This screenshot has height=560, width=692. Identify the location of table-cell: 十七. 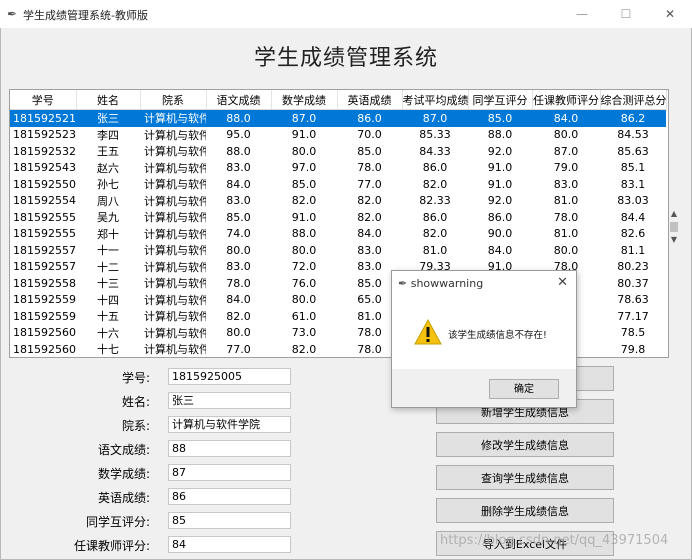
(108, 350).